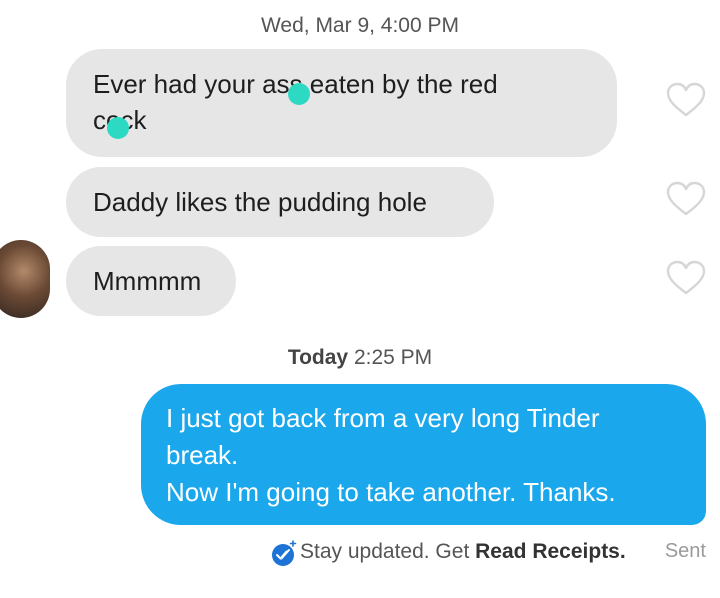  I want to click on message-text: Mmmmm, so click(147, 281).